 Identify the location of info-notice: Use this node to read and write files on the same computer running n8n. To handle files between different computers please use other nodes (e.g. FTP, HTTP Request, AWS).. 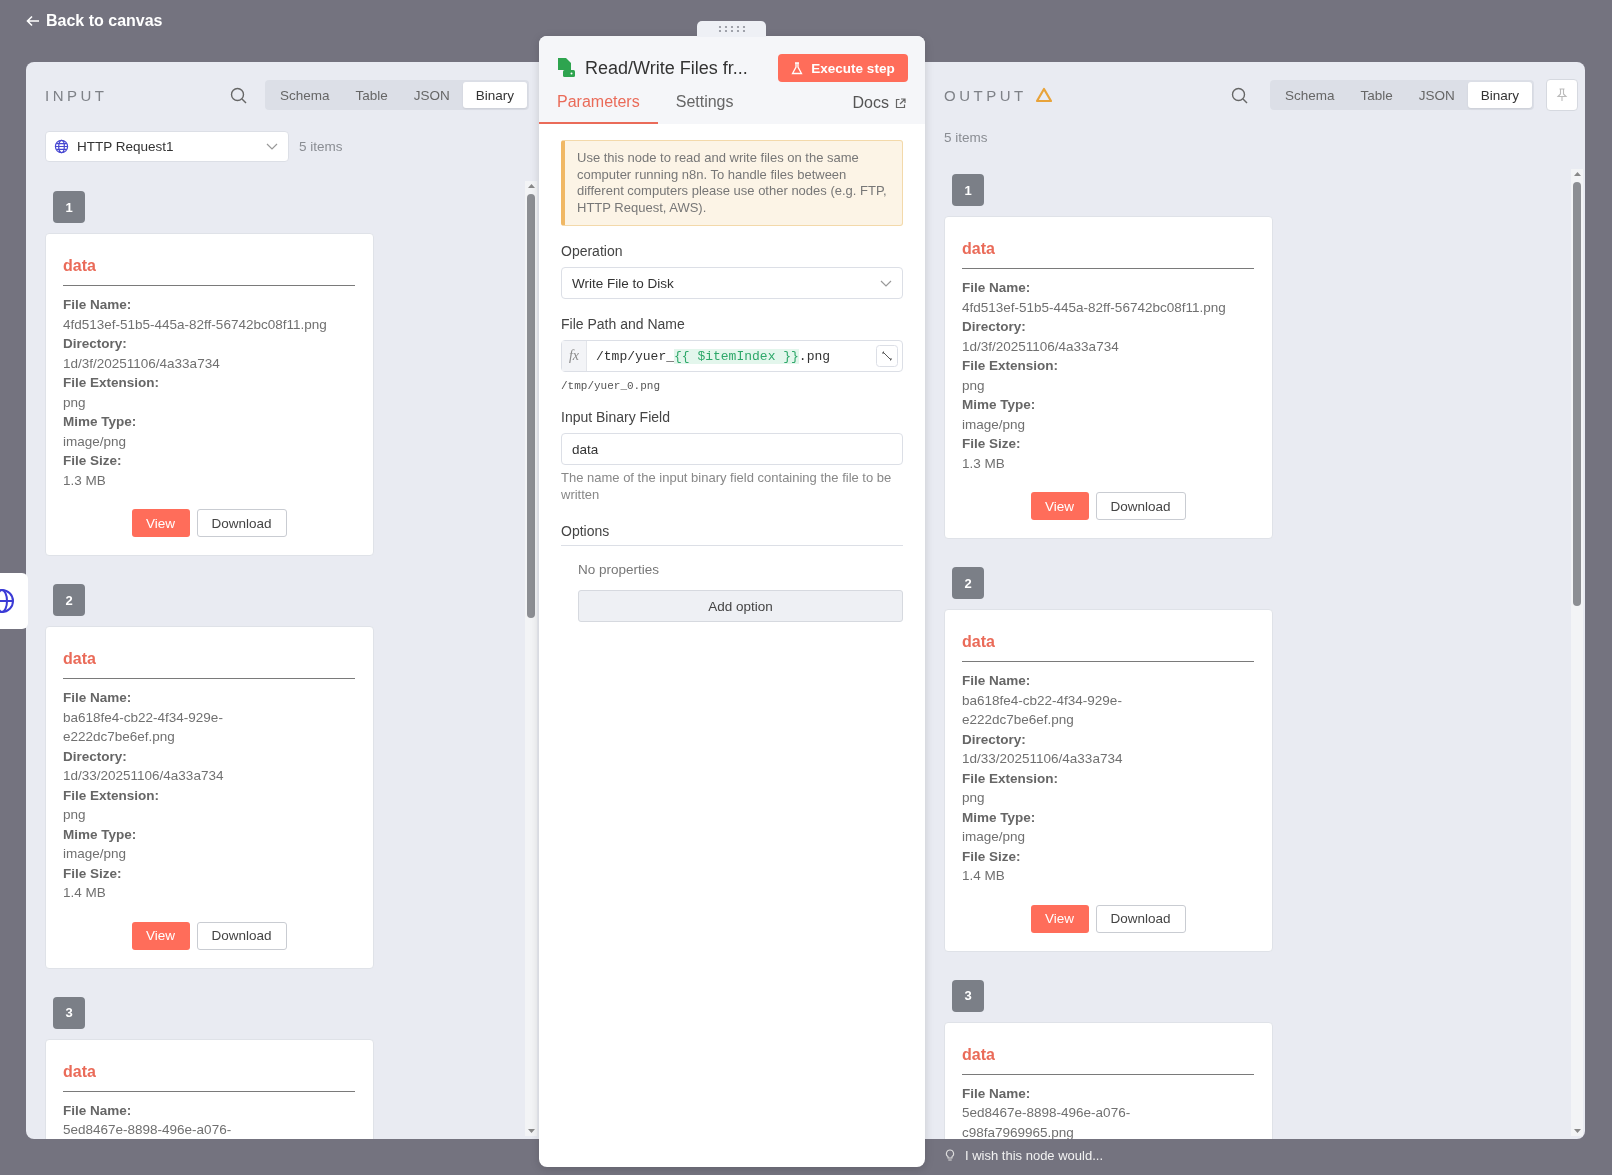
(732, 183).